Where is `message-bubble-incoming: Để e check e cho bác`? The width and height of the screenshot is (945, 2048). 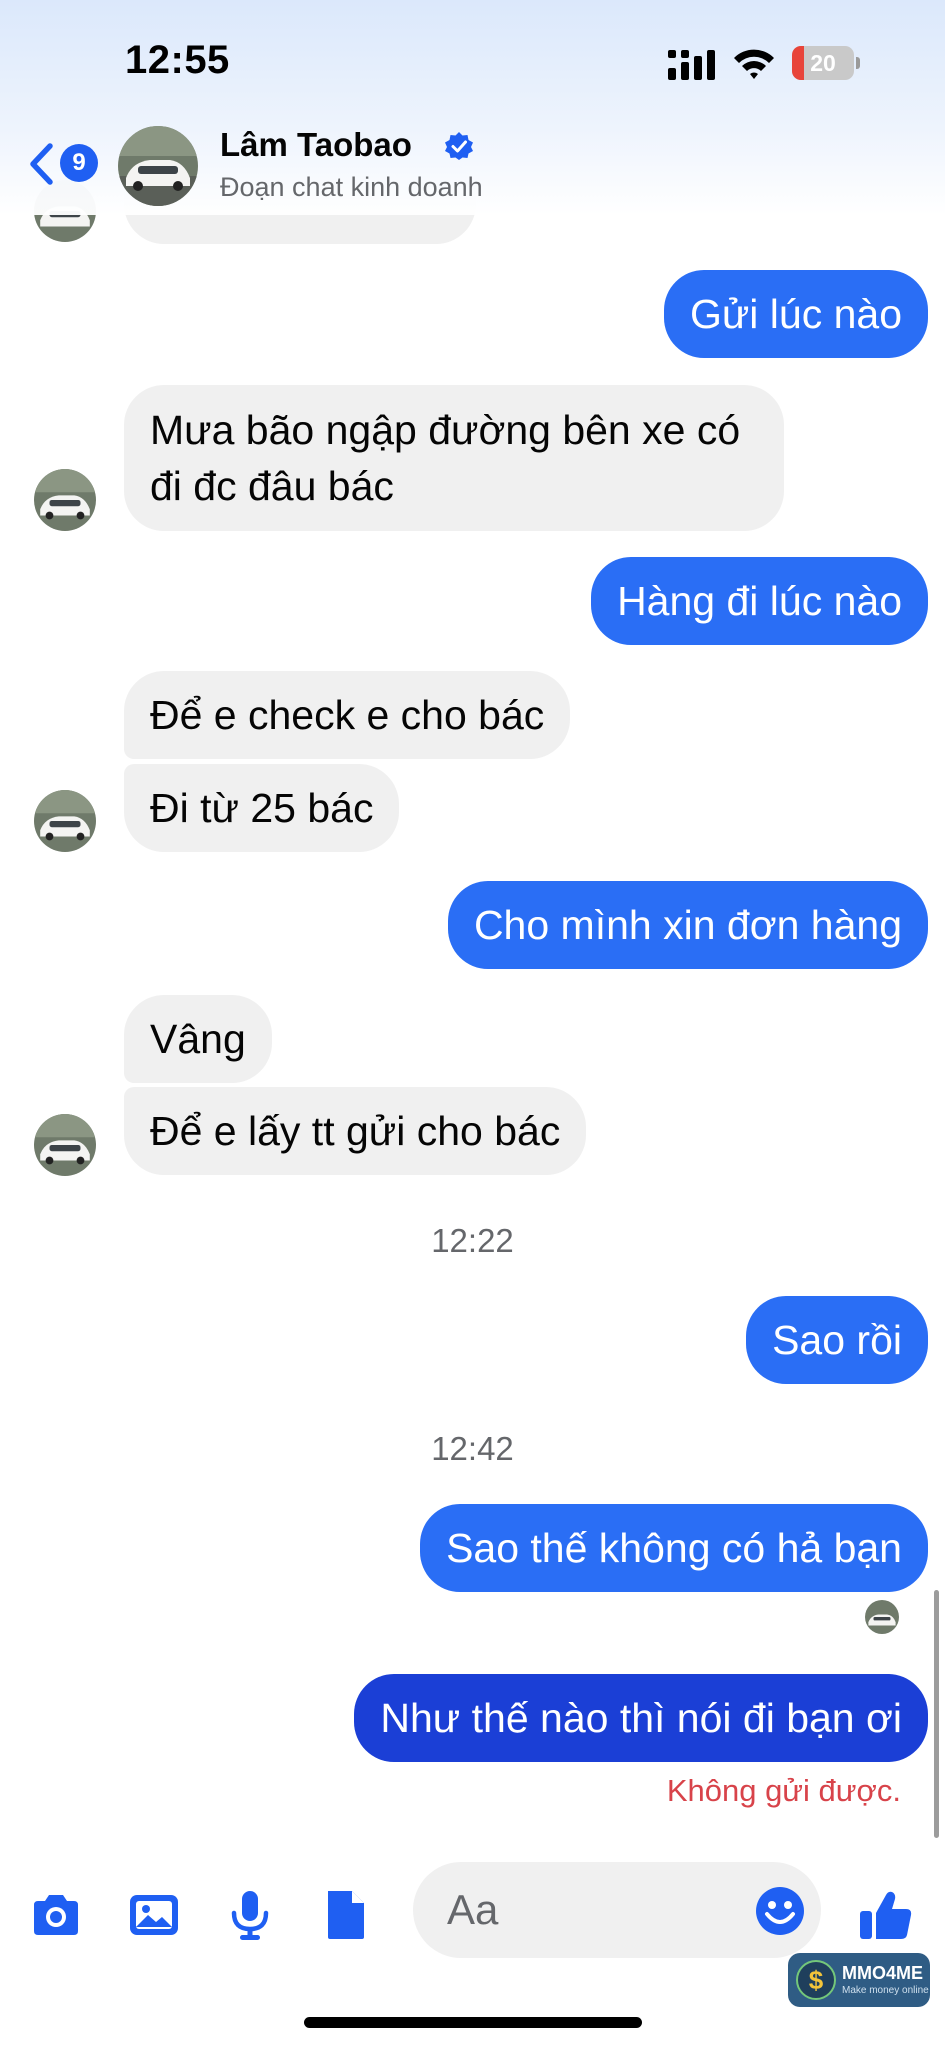 message-bubble-incoming: Để e check e cho bác is located at coordinates (347, 715).